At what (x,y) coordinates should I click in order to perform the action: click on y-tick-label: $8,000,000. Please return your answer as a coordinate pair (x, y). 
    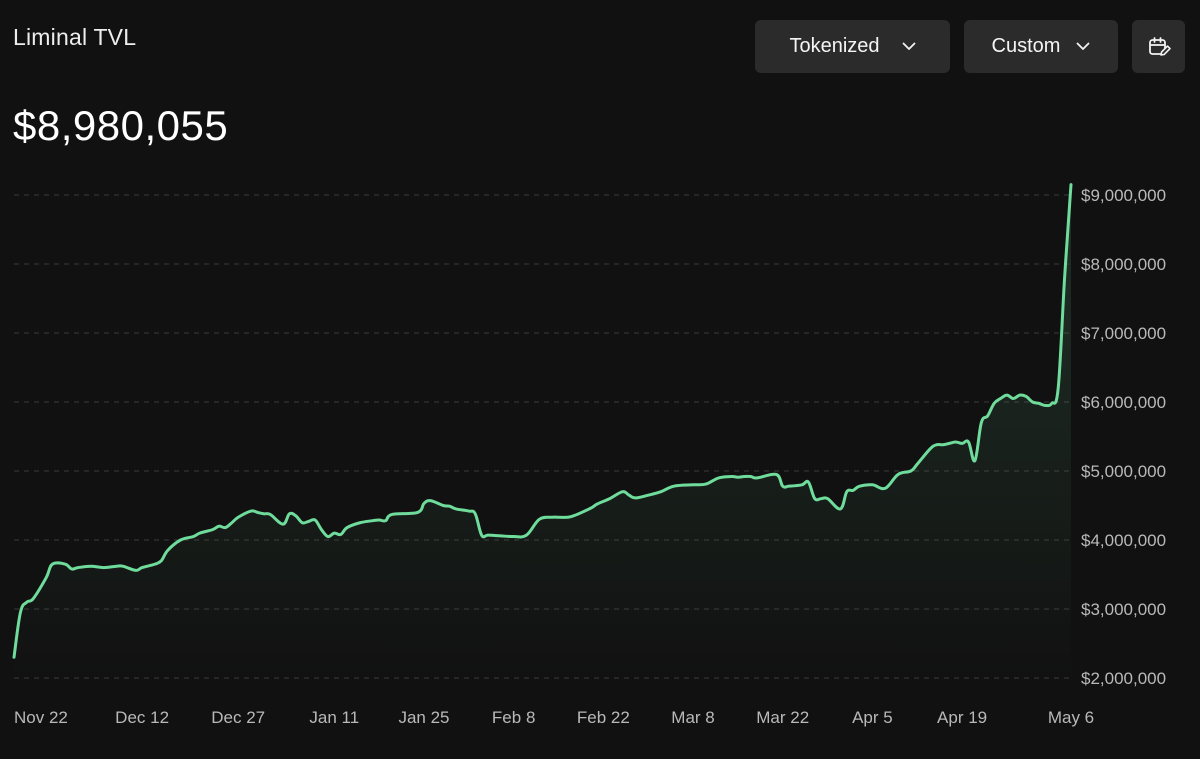
    Looking at the image, I should click on (1123, 264).